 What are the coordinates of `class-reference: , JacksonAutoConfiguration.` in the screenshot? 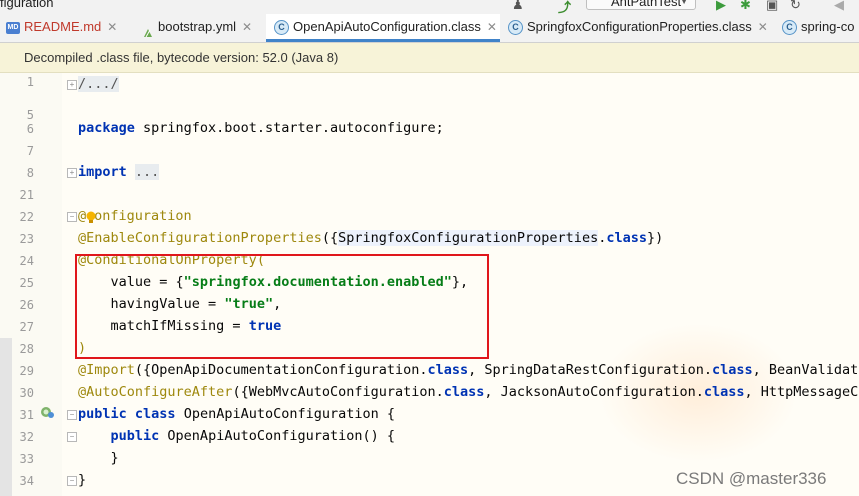 It's located at (594, 392).